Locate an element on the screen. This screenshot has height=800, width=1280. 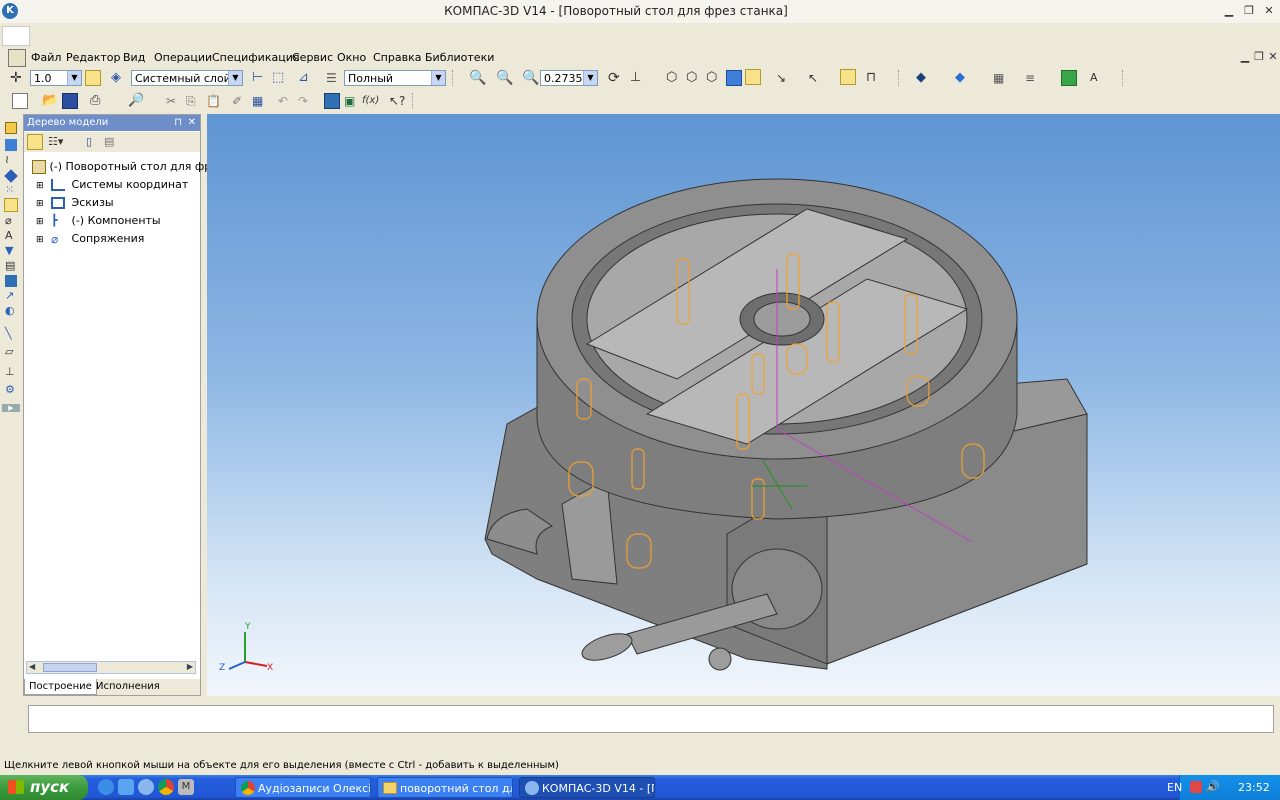
layers-list-icon: ≡ is located at coordinates (1033, 78).